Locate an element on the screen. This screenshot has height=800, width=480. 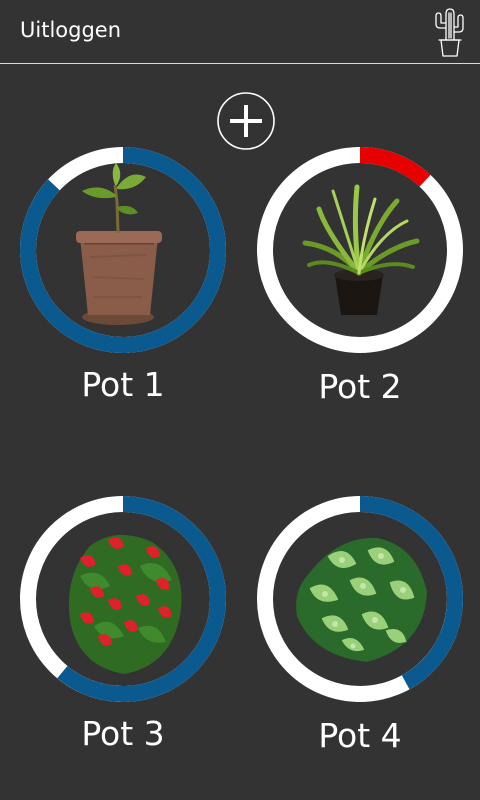
pot-label: Pot 4 is located at coordinates (360, 735).